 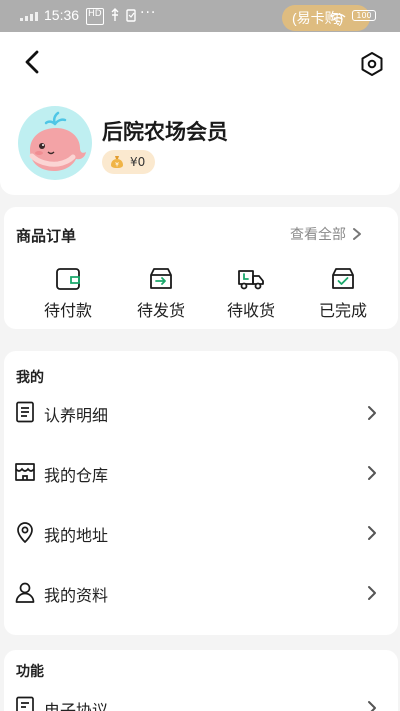 I want to click on status-icons: HD, so click(x=111, y=16).